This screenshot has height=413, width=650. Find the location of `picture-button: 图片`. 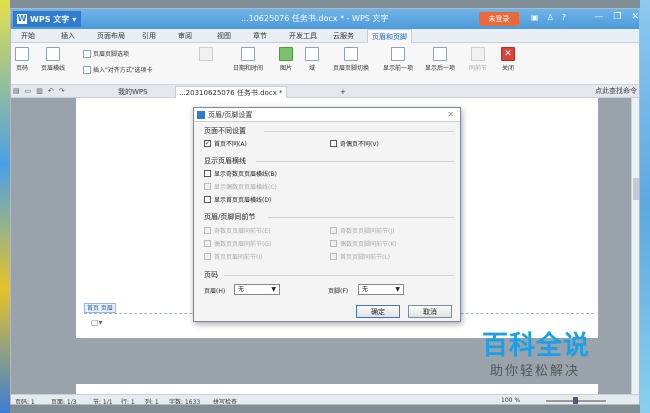

picture-button: 图片 is located at coordinates (286, 59).